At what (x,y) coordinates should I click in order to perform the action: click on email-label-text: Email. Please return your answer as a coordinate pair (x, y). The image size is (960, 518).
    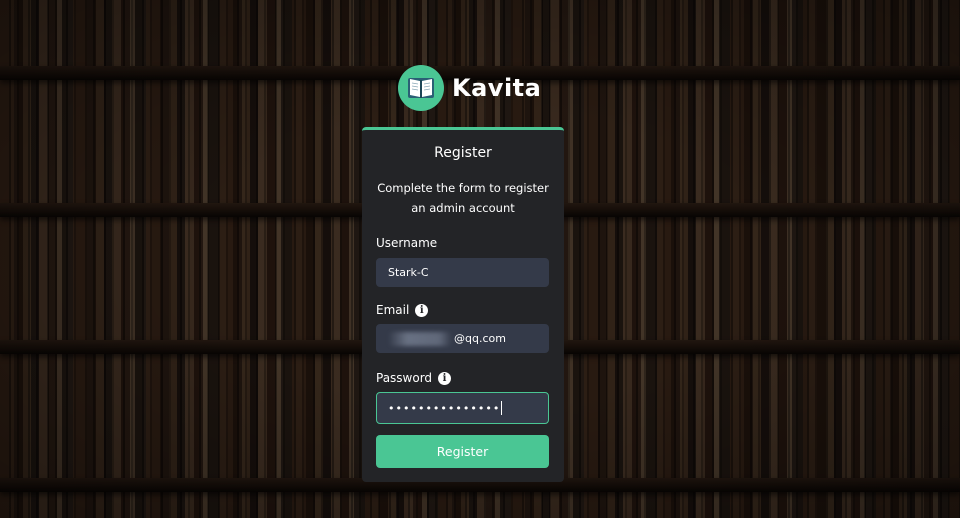
    Looking at the image, I should click on (393, 310).